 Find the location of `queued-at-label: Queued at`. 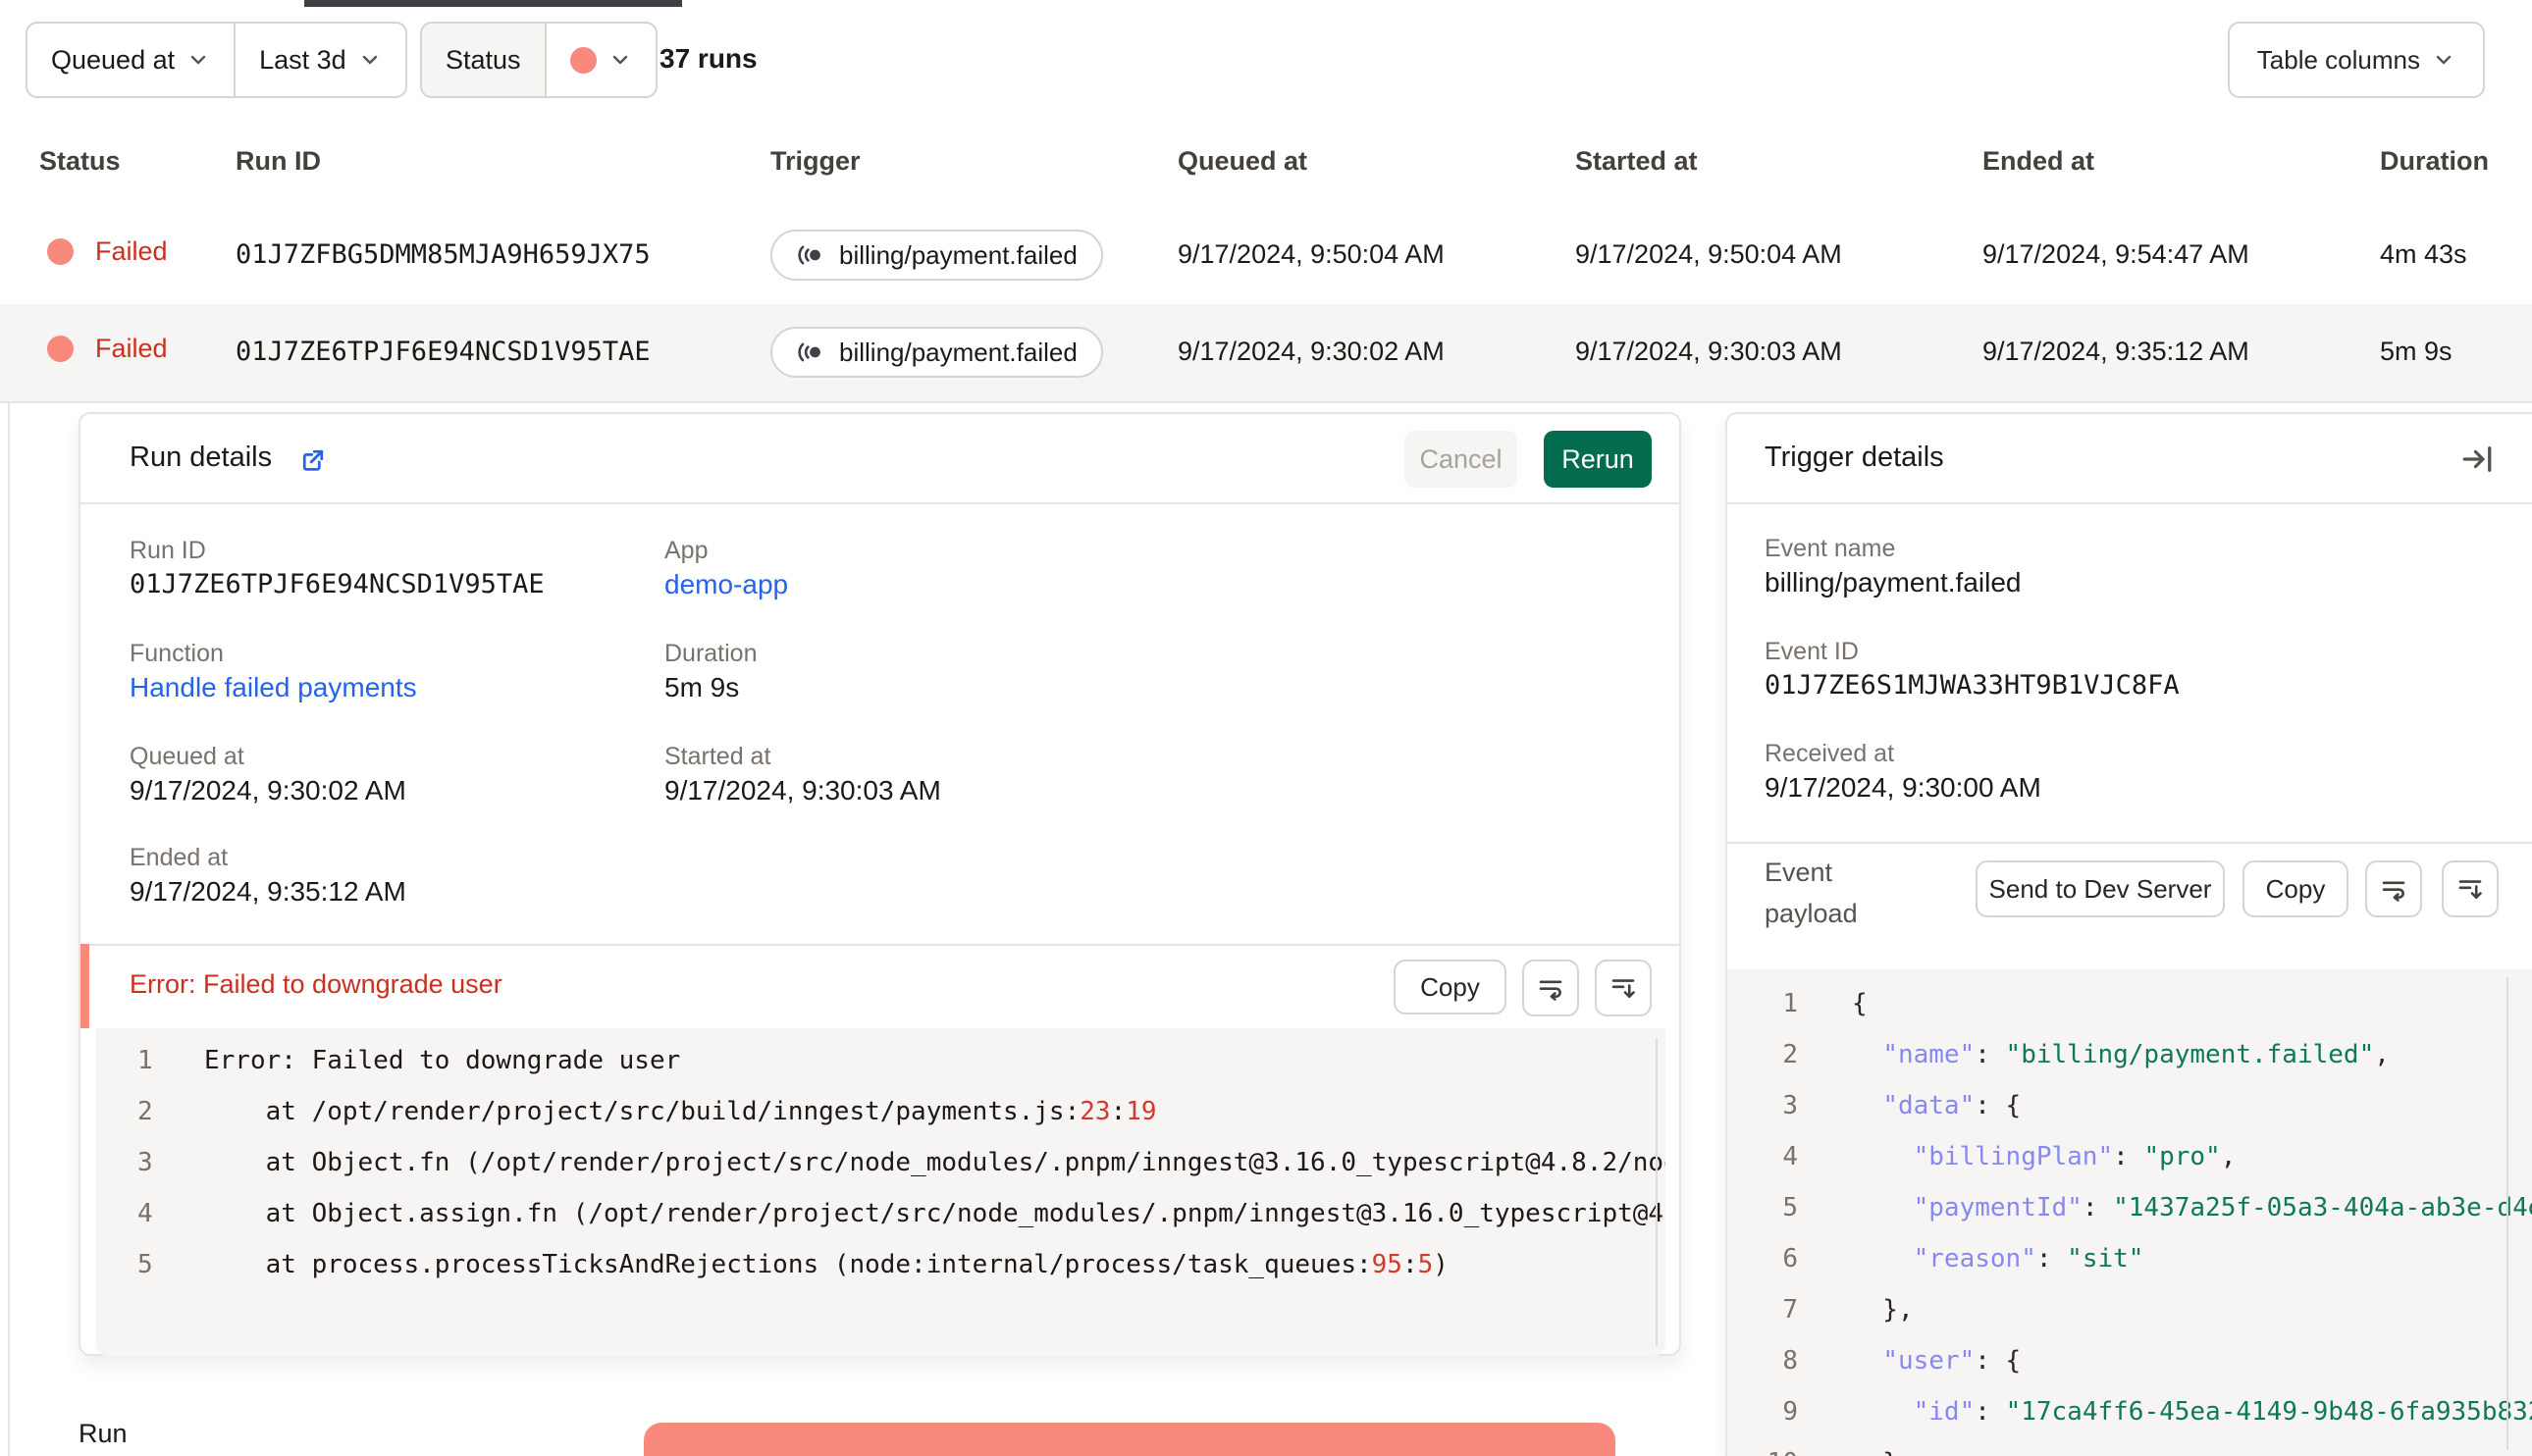

queued-at-label: Queued at is located at coordinates (187, 756).